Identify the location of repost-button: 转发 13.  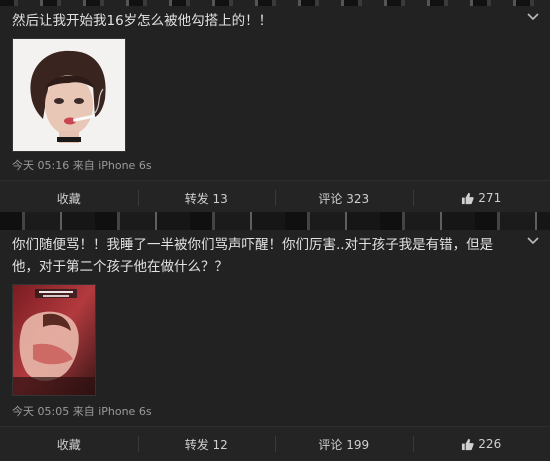
(207, 198).